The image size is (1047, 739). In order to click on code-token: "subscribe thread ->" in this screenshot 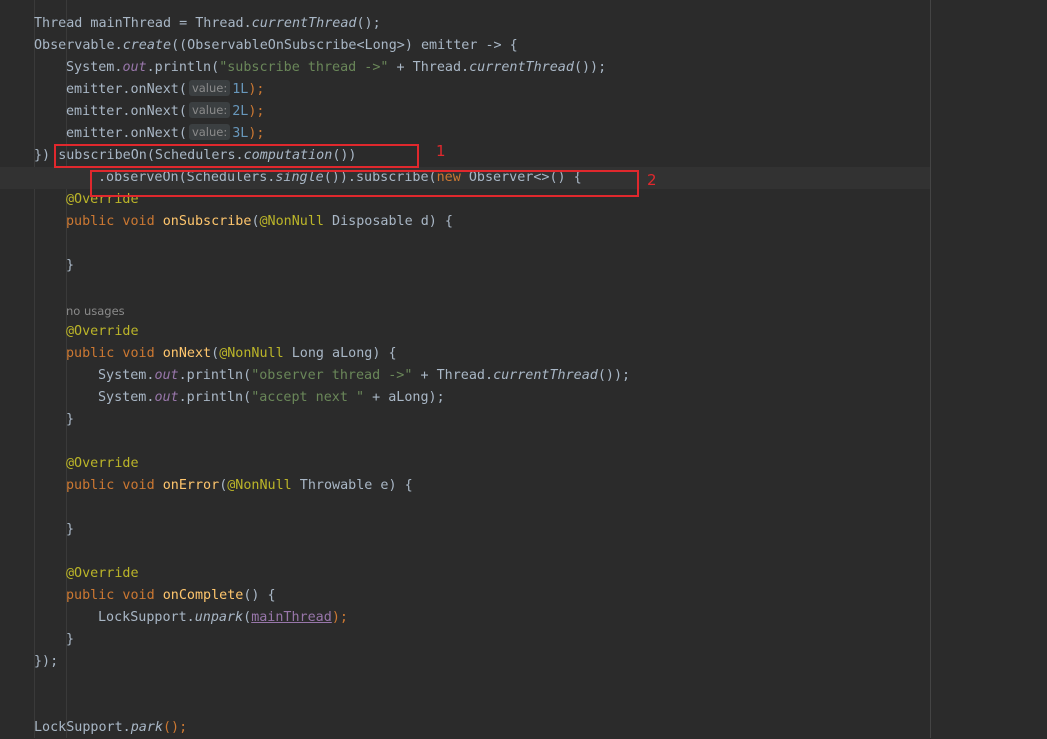, I will do `click(304, 67)`.